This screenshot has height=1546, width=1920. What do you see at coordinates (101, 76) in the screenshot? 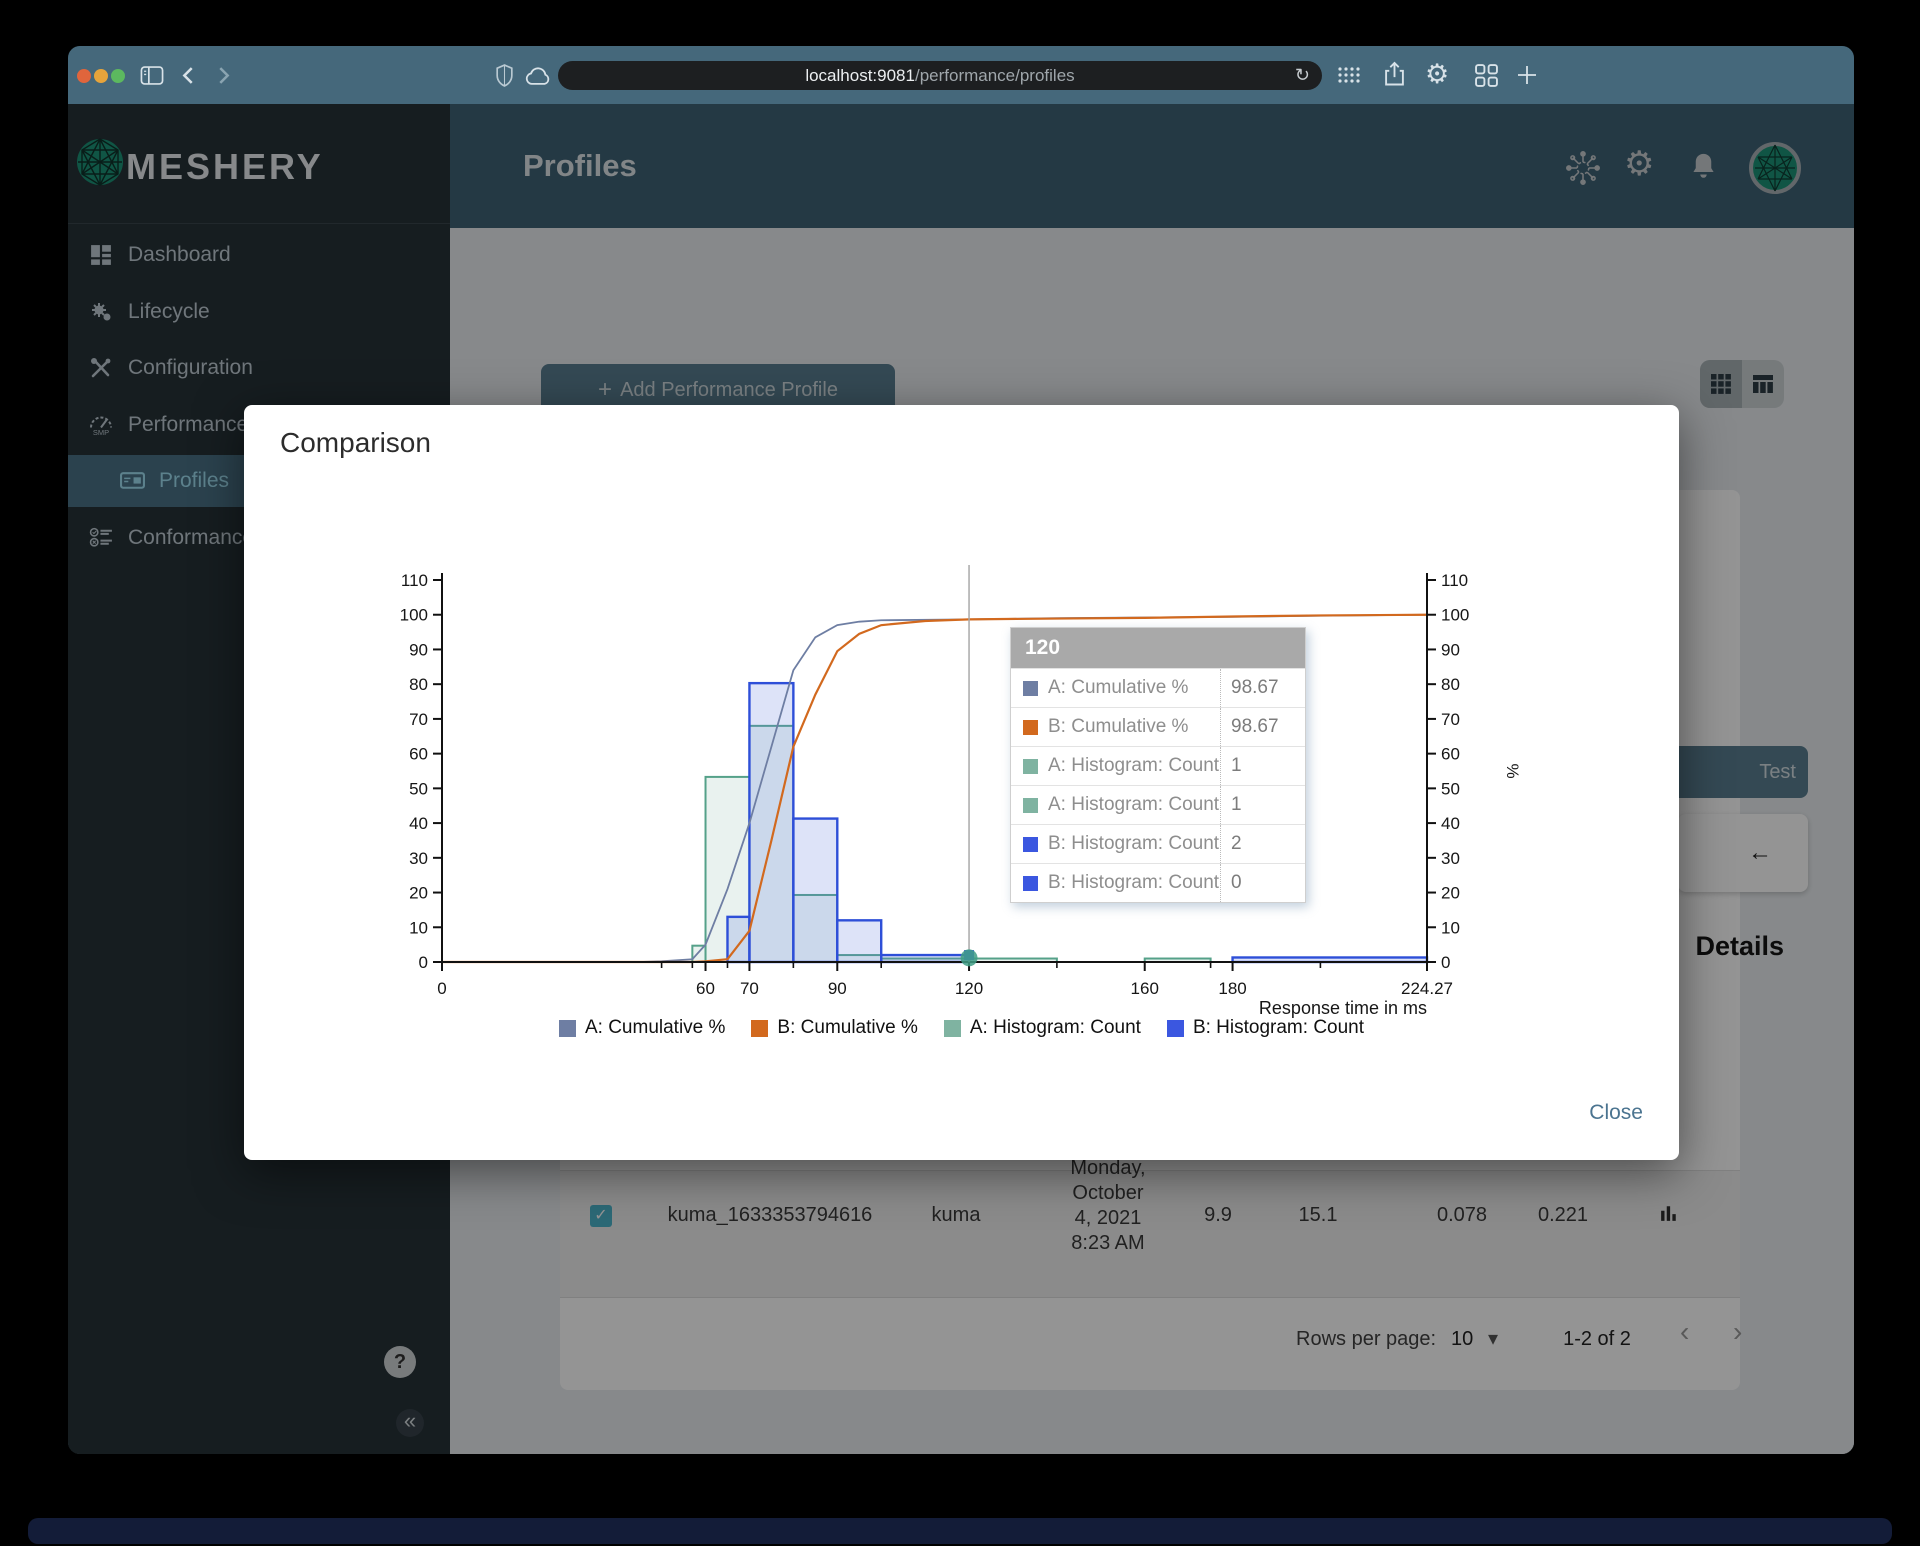
I see `traffic-minimize-button` at bounding box center [101, 76].